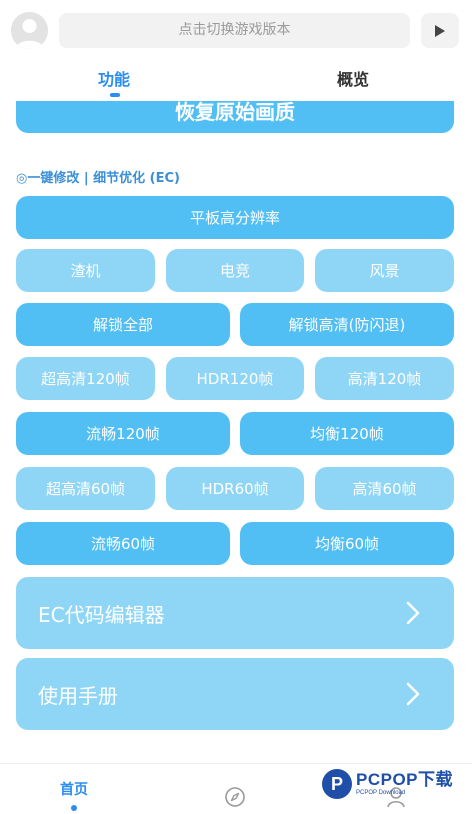  I want to click on nav-discover, so click(235, 799).